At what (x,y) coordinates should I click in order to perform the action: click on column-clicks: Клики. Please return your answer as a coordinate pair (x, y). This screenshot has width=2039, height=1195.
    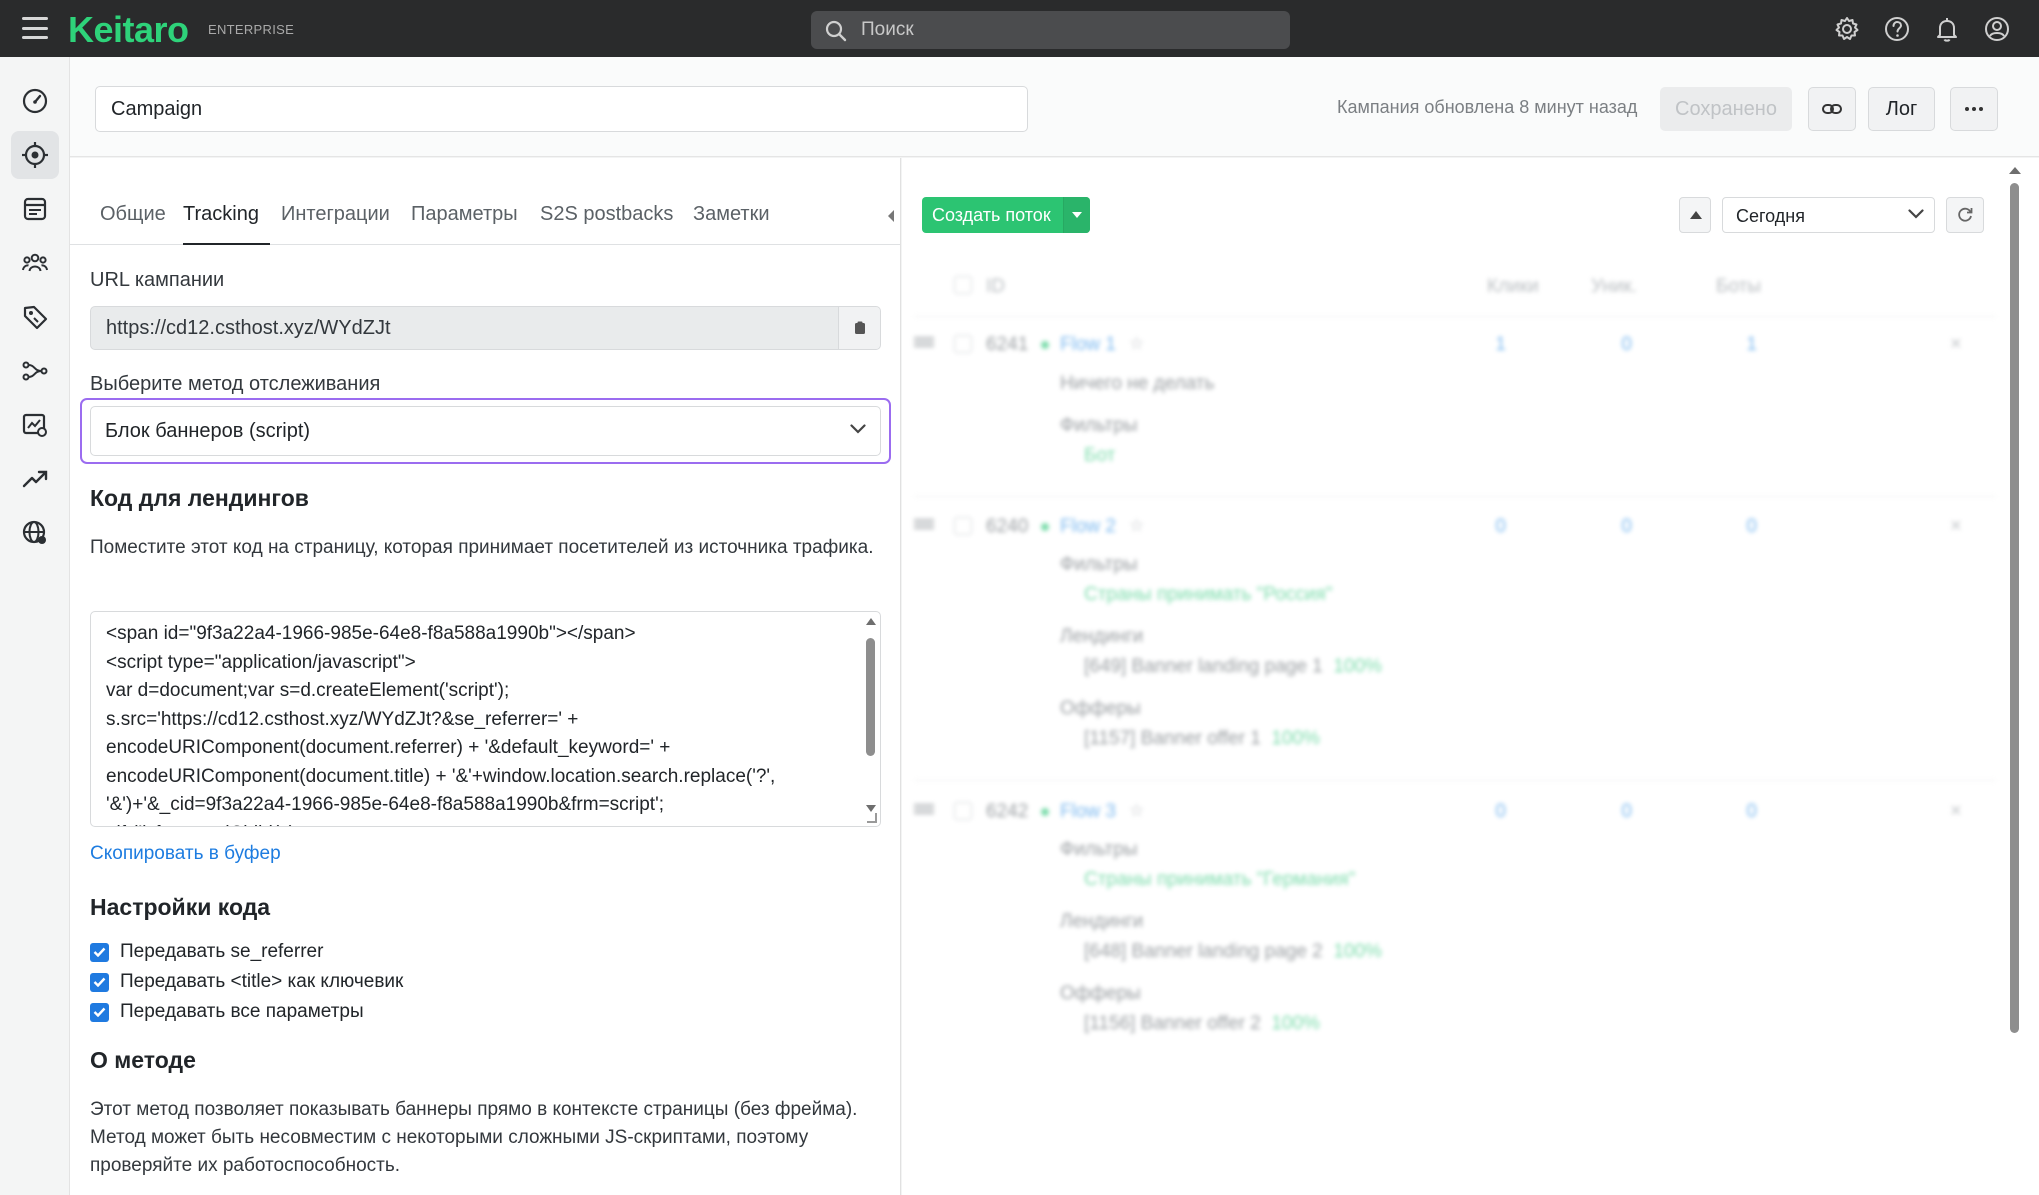
    Looking at the image, I should click on (1513, 286).